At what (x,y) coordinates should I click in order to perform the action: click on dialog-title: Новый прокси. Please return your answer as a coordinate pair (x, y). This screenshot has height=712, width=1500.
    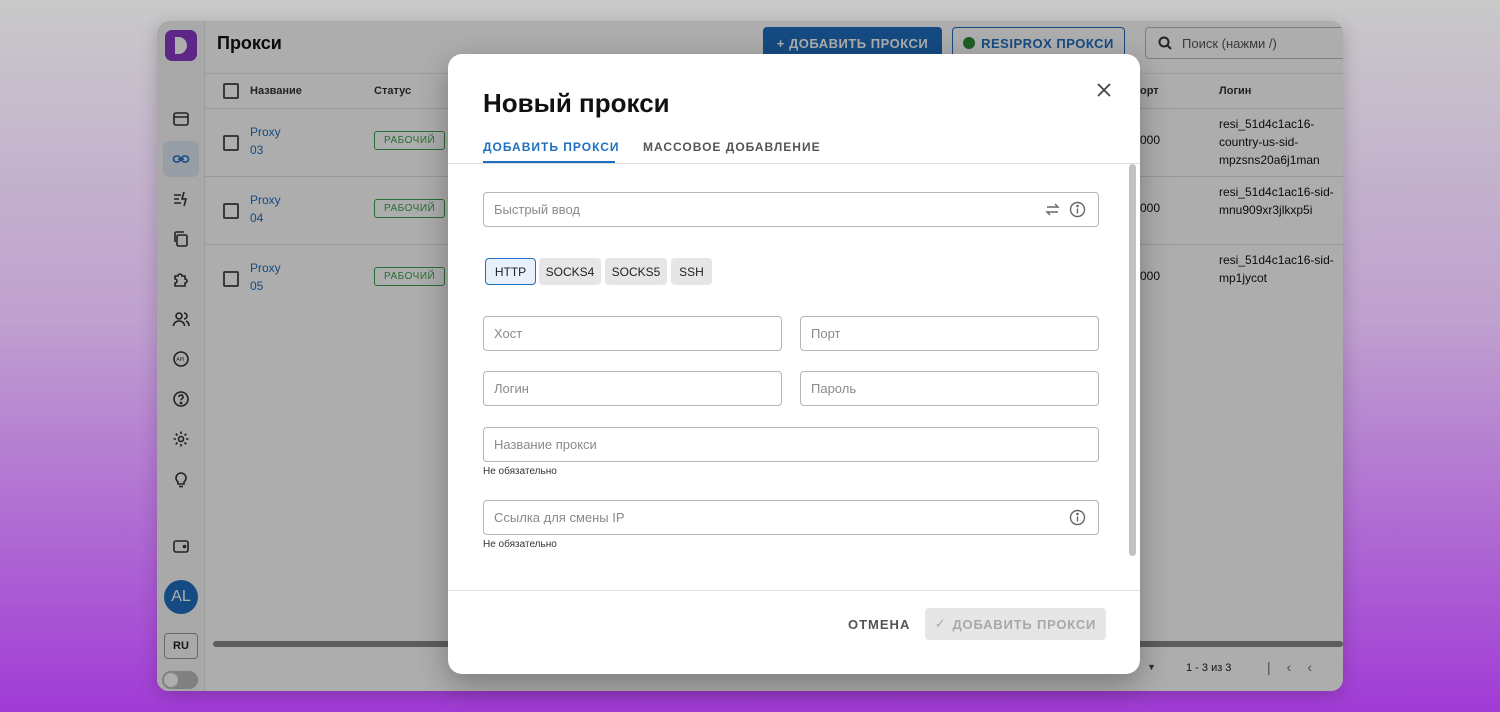
    Looking at the image, I should click on (576, 103).